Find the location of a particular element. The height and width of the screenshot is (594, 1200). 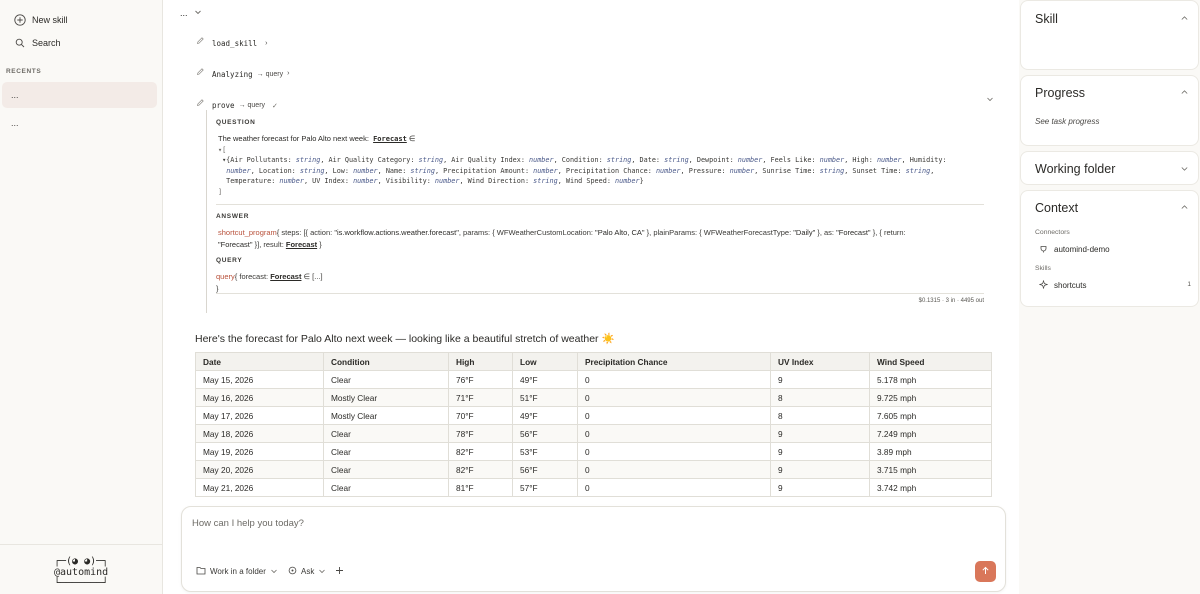

table-cell: 53°F is located at coordinates (545, 451).